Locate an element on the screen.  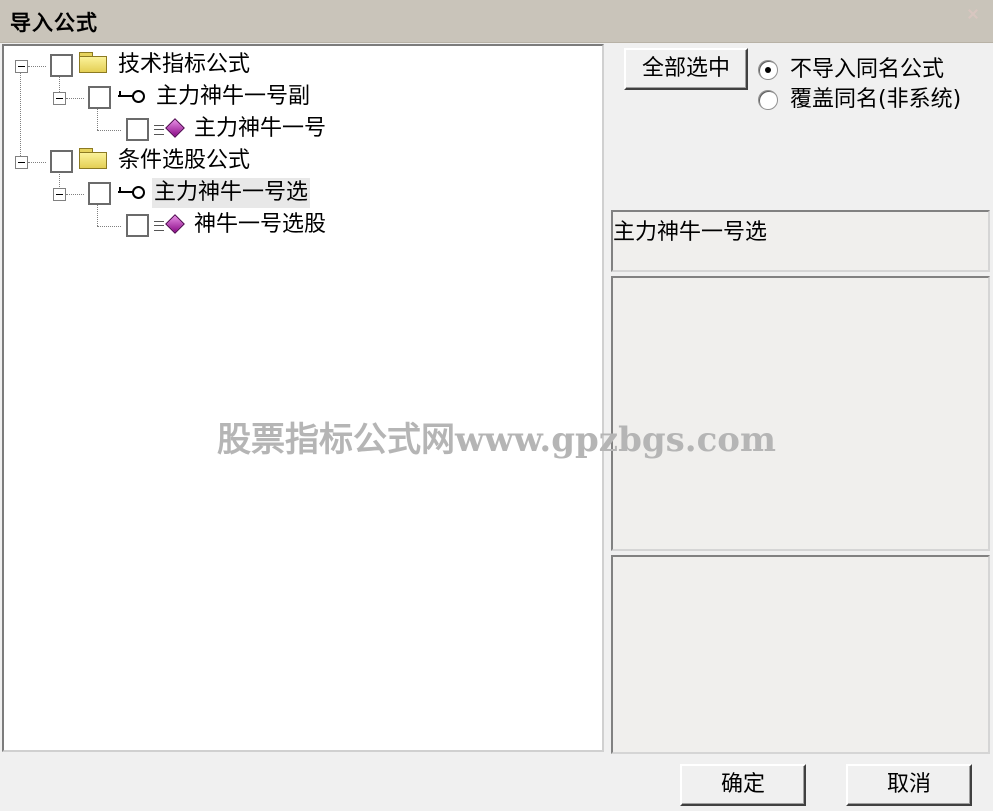
ok-button: 确定 is located at coordinates (743, 785).